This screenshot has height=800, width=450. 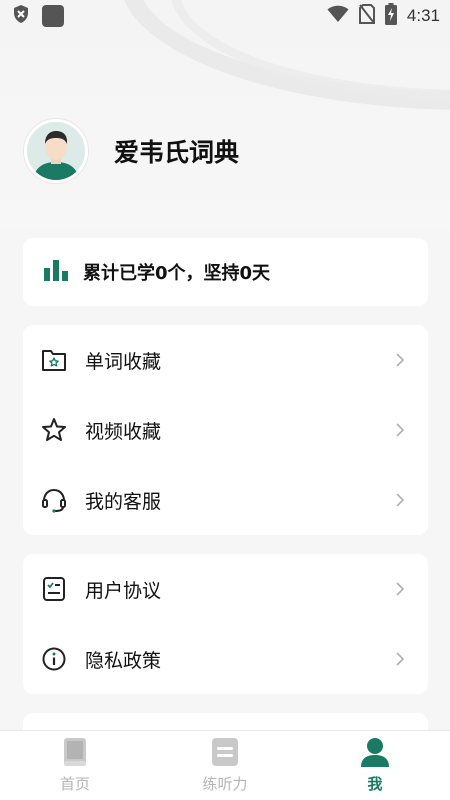 I want to click on no-sim-icon, so click(x=366, y=16).